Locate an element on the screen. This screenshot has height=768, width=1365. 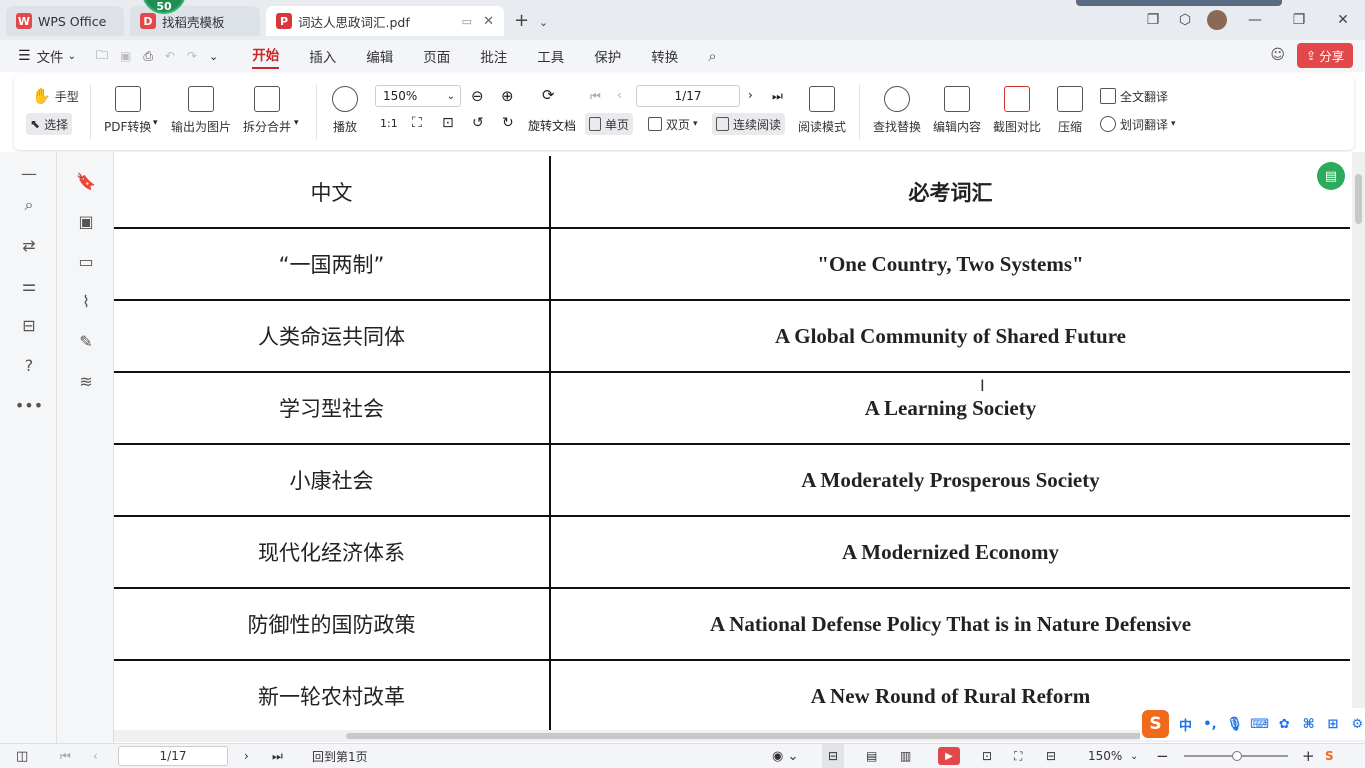
signature-icon: ✎ is located at coordinates (86, 341).